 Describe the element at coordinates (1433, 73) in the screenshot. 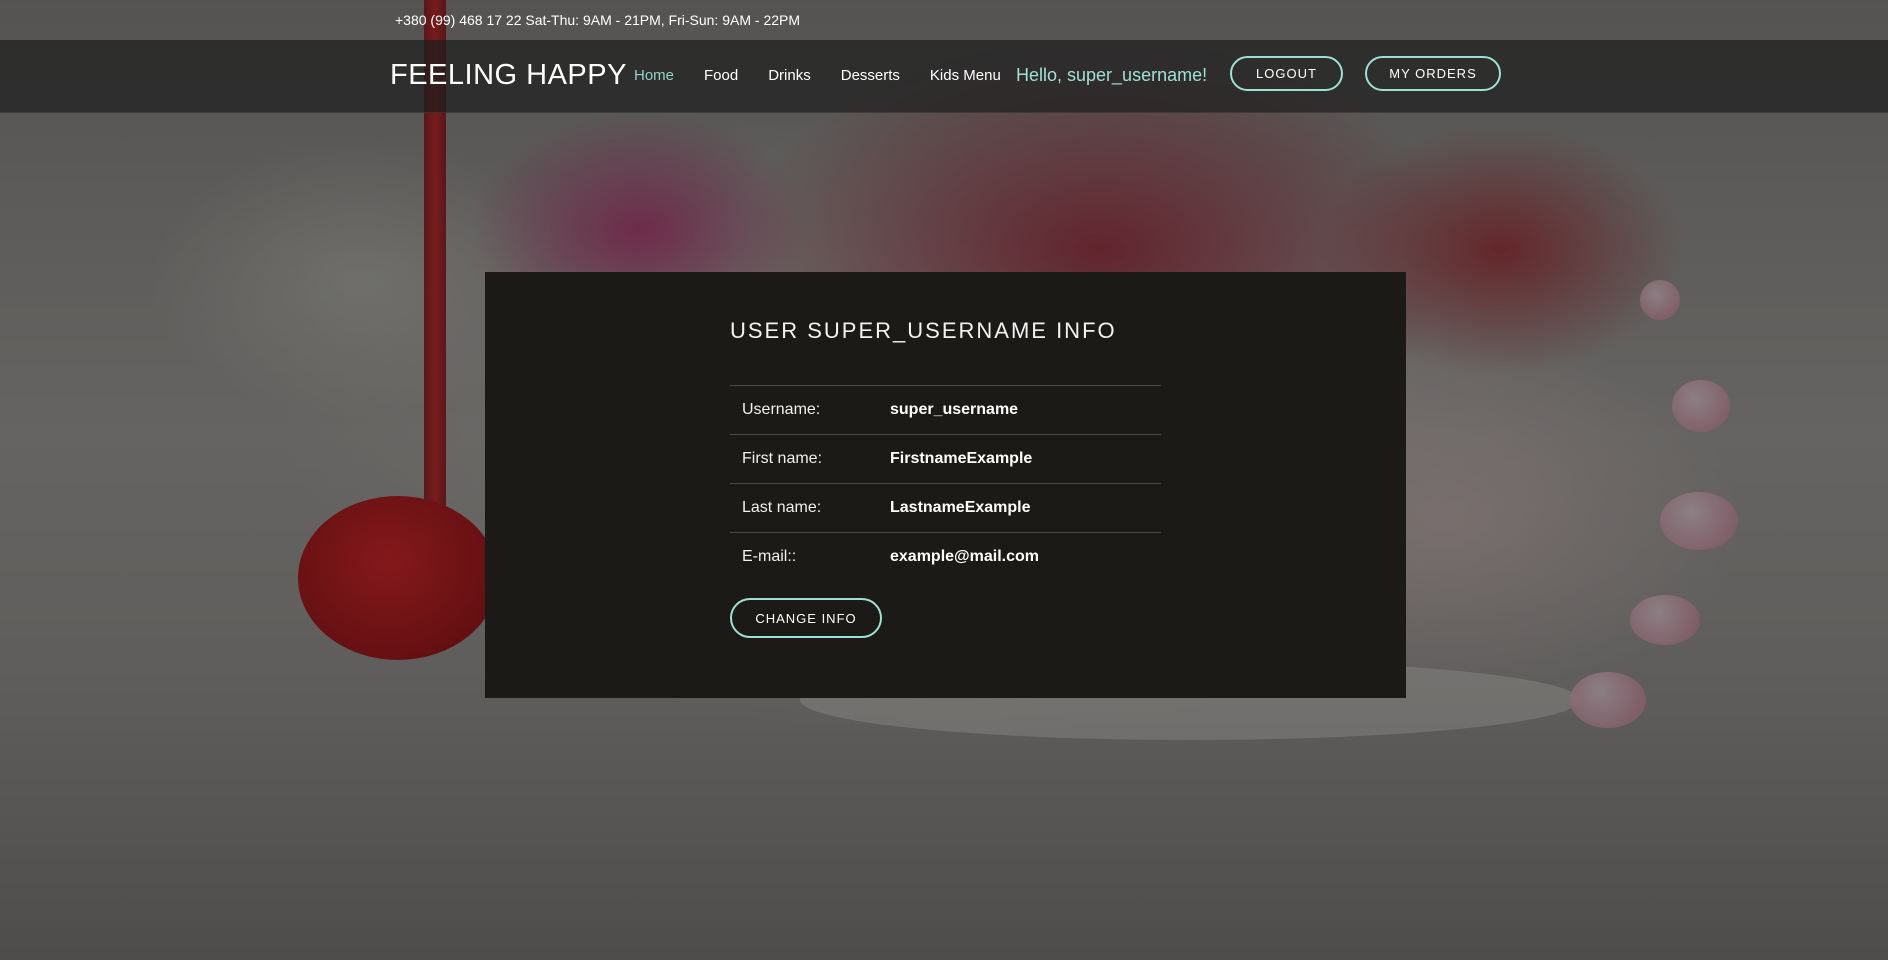

I see `my-orders-button: MY ORDERS` at that location.